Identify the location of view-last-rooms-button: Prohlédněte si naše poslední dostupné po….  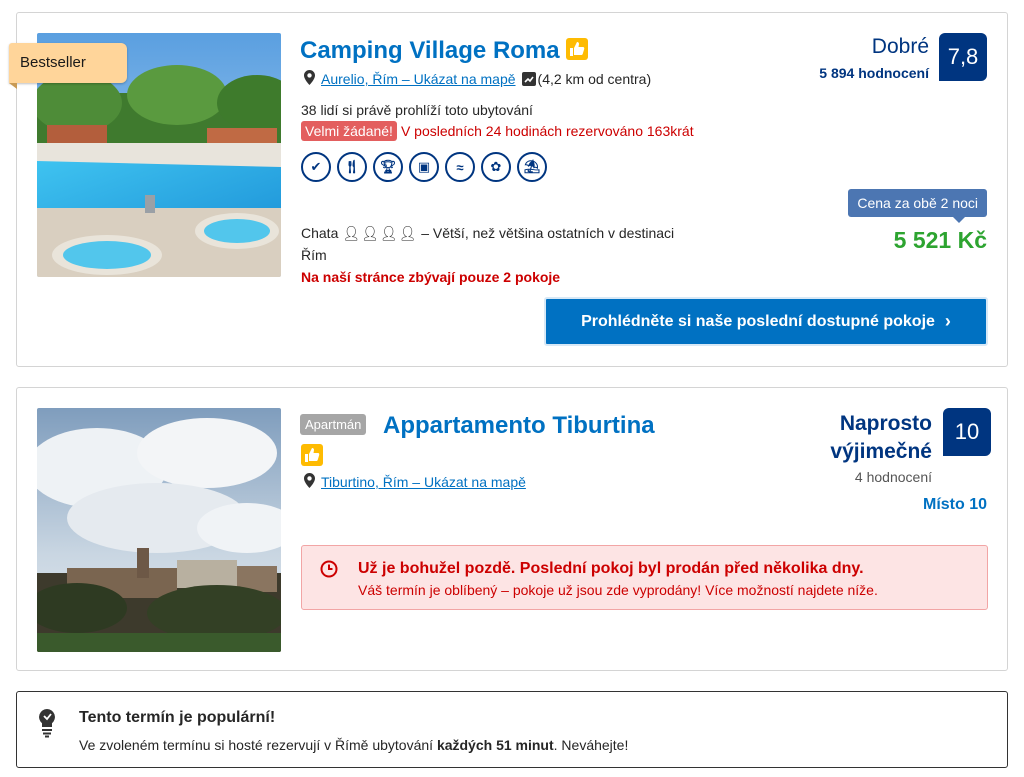
(766, 321).